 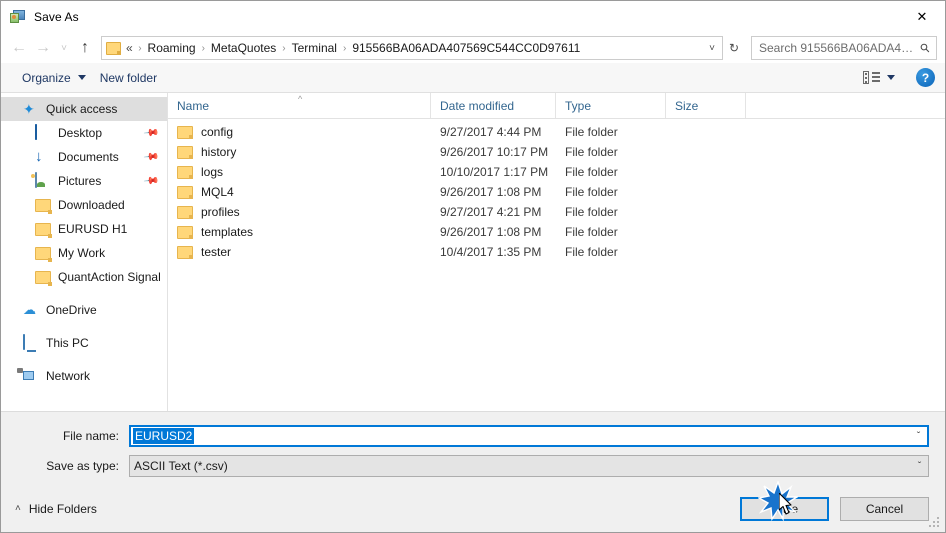 What do you see at coordinates (712, 48) in the screenshot?
I see `address-chevron-down-icon: ˅` at bounding box center [712, 48].